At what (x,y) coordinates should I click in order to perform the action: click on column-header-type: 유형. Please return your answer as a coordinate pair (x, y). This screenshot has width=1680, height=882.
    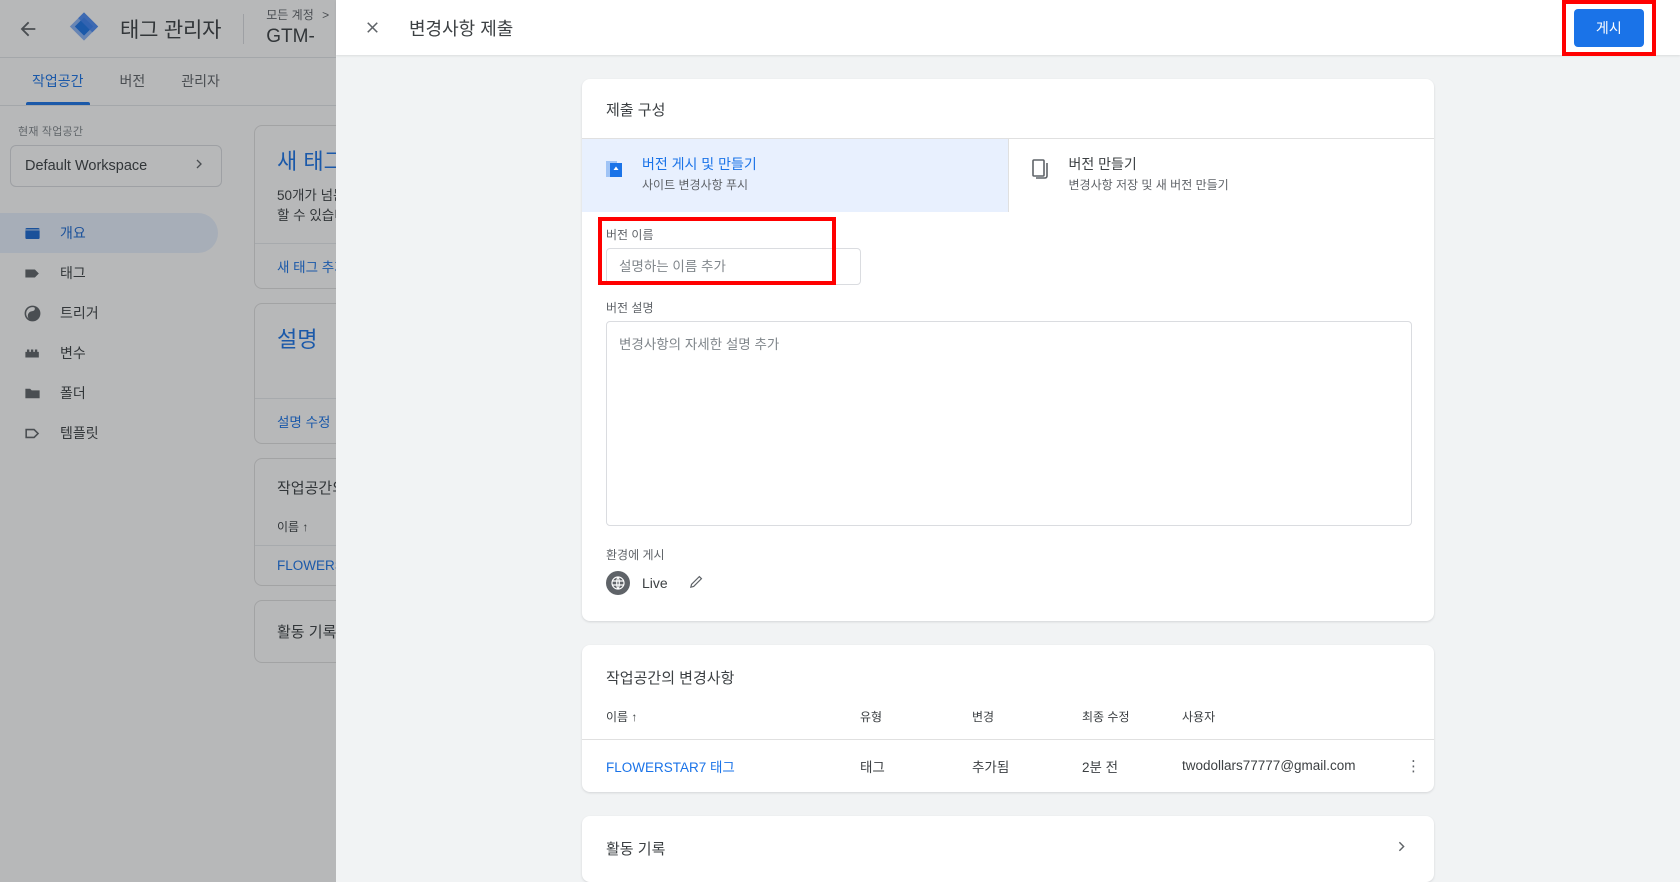
    Looking at the image, I should click on (906, 722).